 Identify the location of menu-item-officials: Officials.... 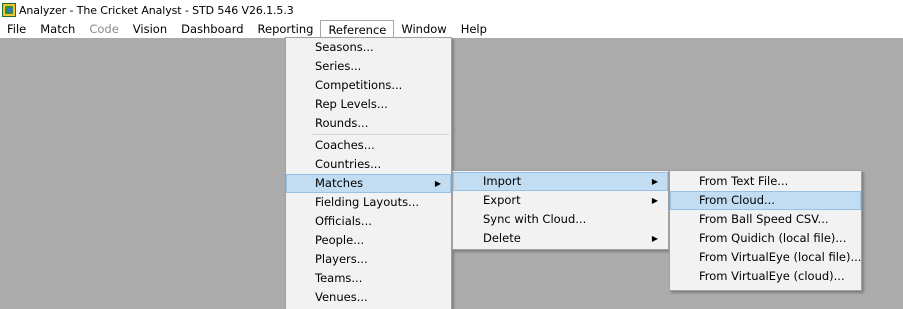
(368, 221).